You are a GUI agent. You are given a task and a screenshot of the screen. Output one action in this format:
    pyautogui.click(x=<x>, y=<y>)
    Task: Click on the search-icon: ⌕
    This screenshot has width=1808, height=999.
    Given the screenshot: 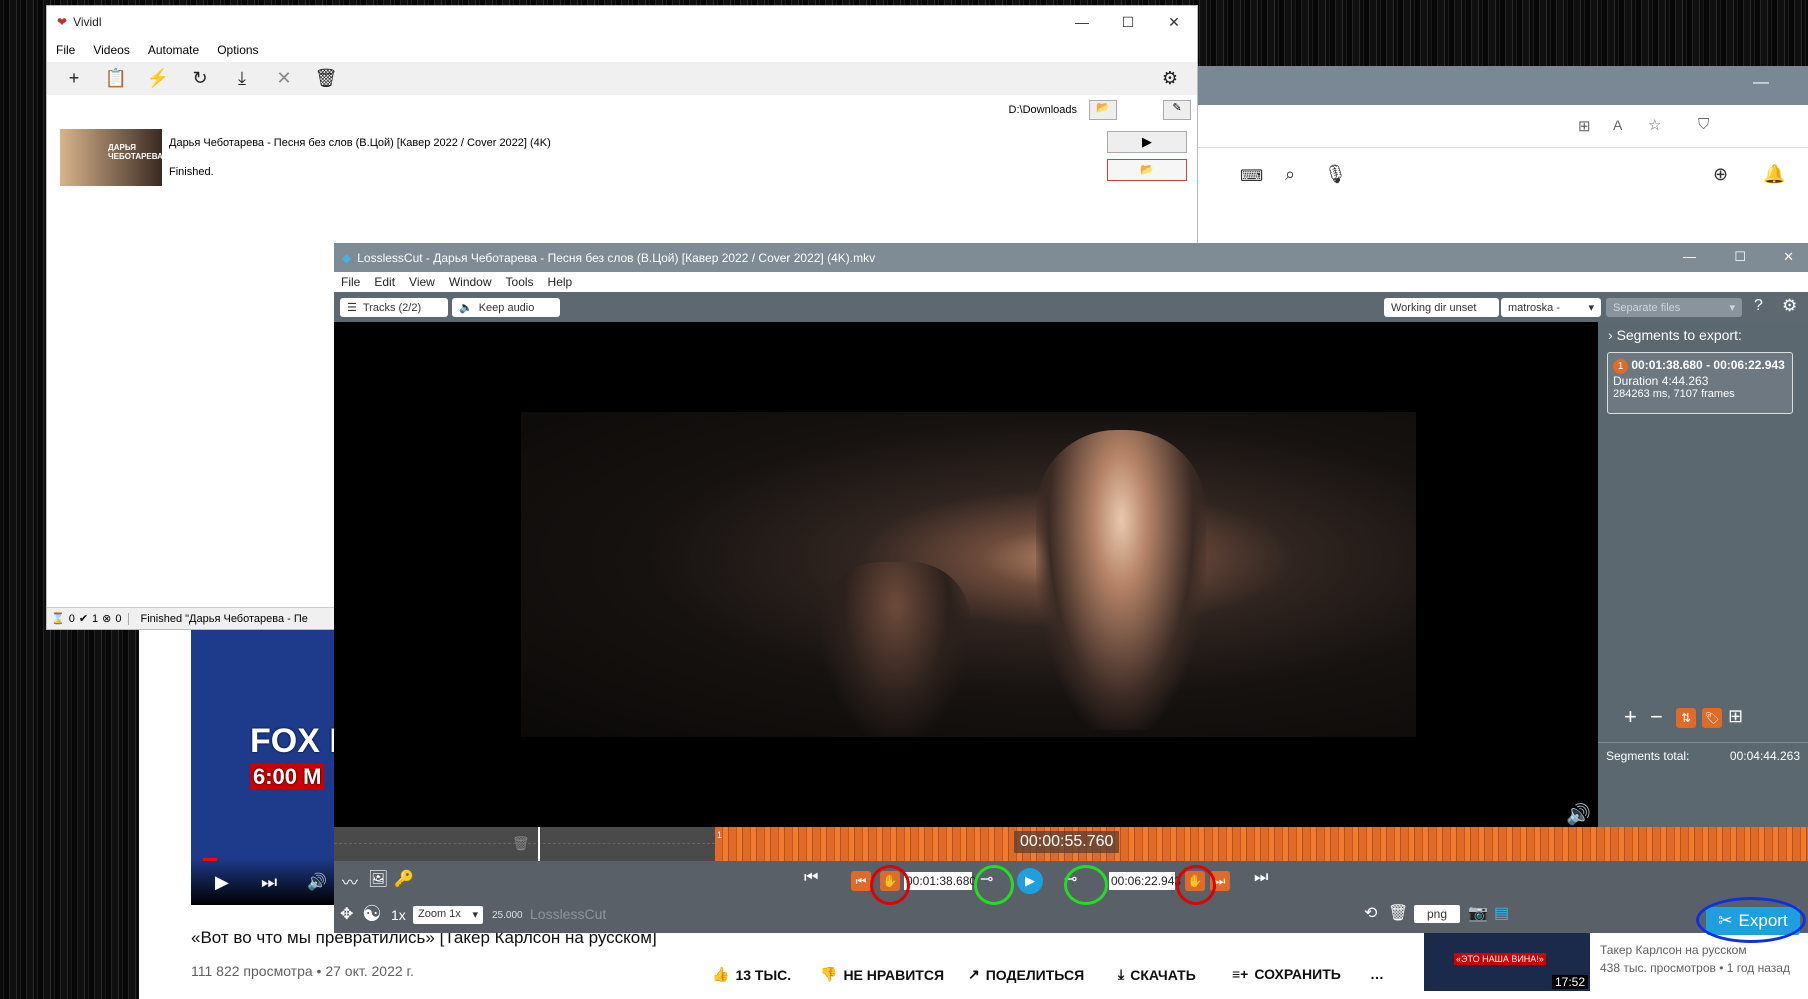 What is the action you would take?
    pyautogui.click(x=1290, y=174)
    